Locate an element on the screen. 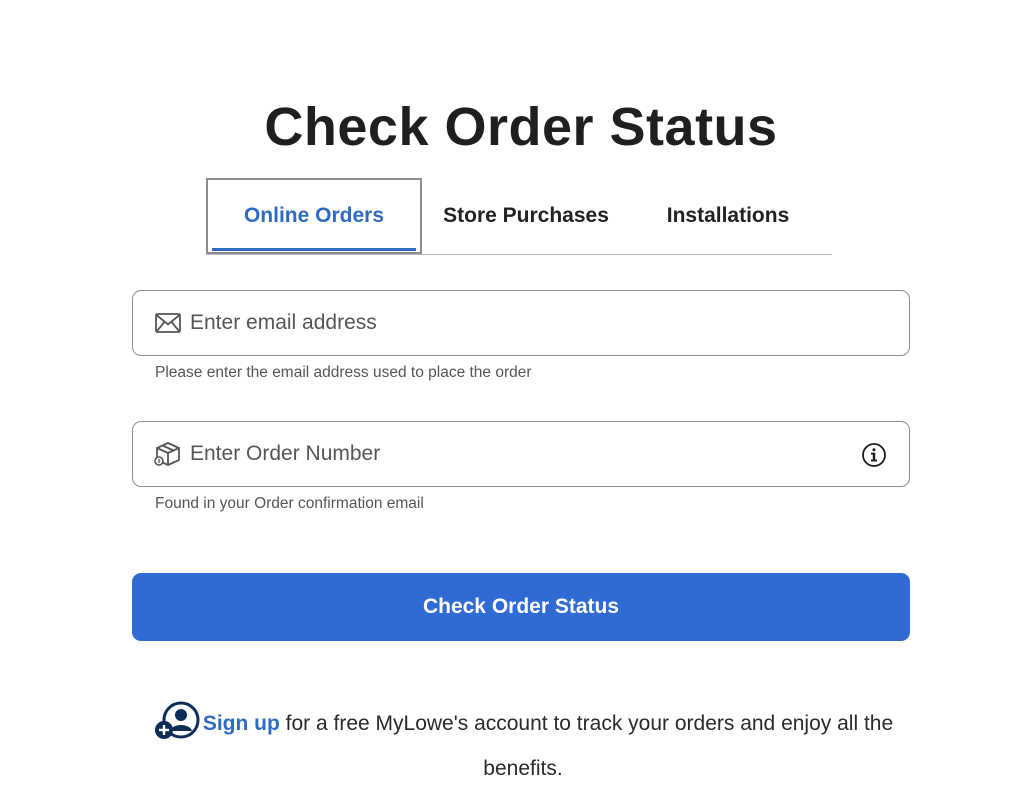 This screenshot has width=1024, height=791. info-icon is located at coordinates (875, 456).